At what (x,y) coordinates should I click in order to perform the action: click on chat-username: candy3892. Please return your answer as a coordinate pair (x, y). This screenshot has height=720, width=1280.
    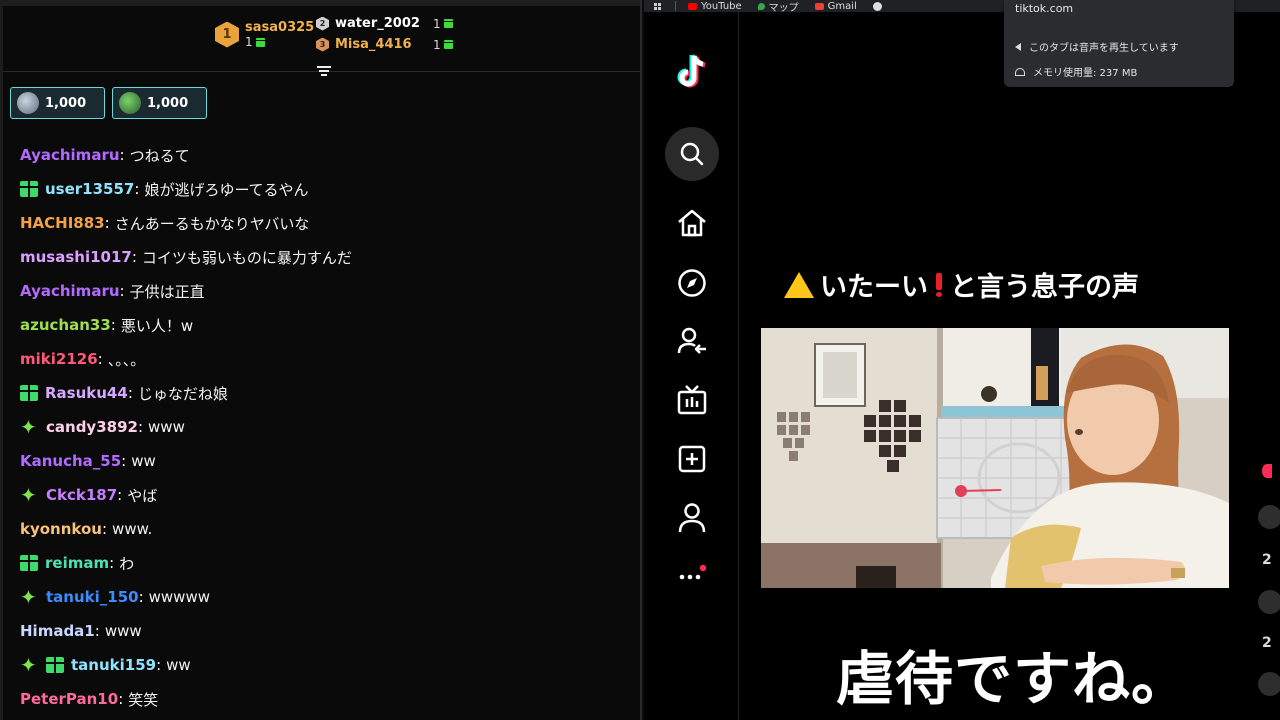
    Looking at the image, I should click on (92, 427).